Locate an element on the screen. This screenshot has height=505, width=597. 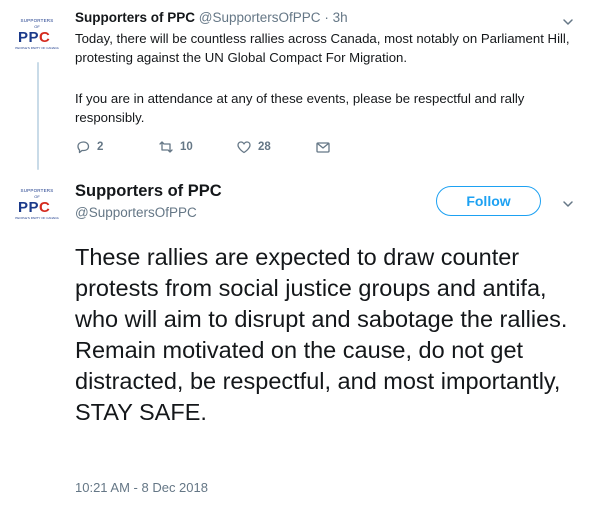
reply-button: 2 is located at coordinates (89, 147).